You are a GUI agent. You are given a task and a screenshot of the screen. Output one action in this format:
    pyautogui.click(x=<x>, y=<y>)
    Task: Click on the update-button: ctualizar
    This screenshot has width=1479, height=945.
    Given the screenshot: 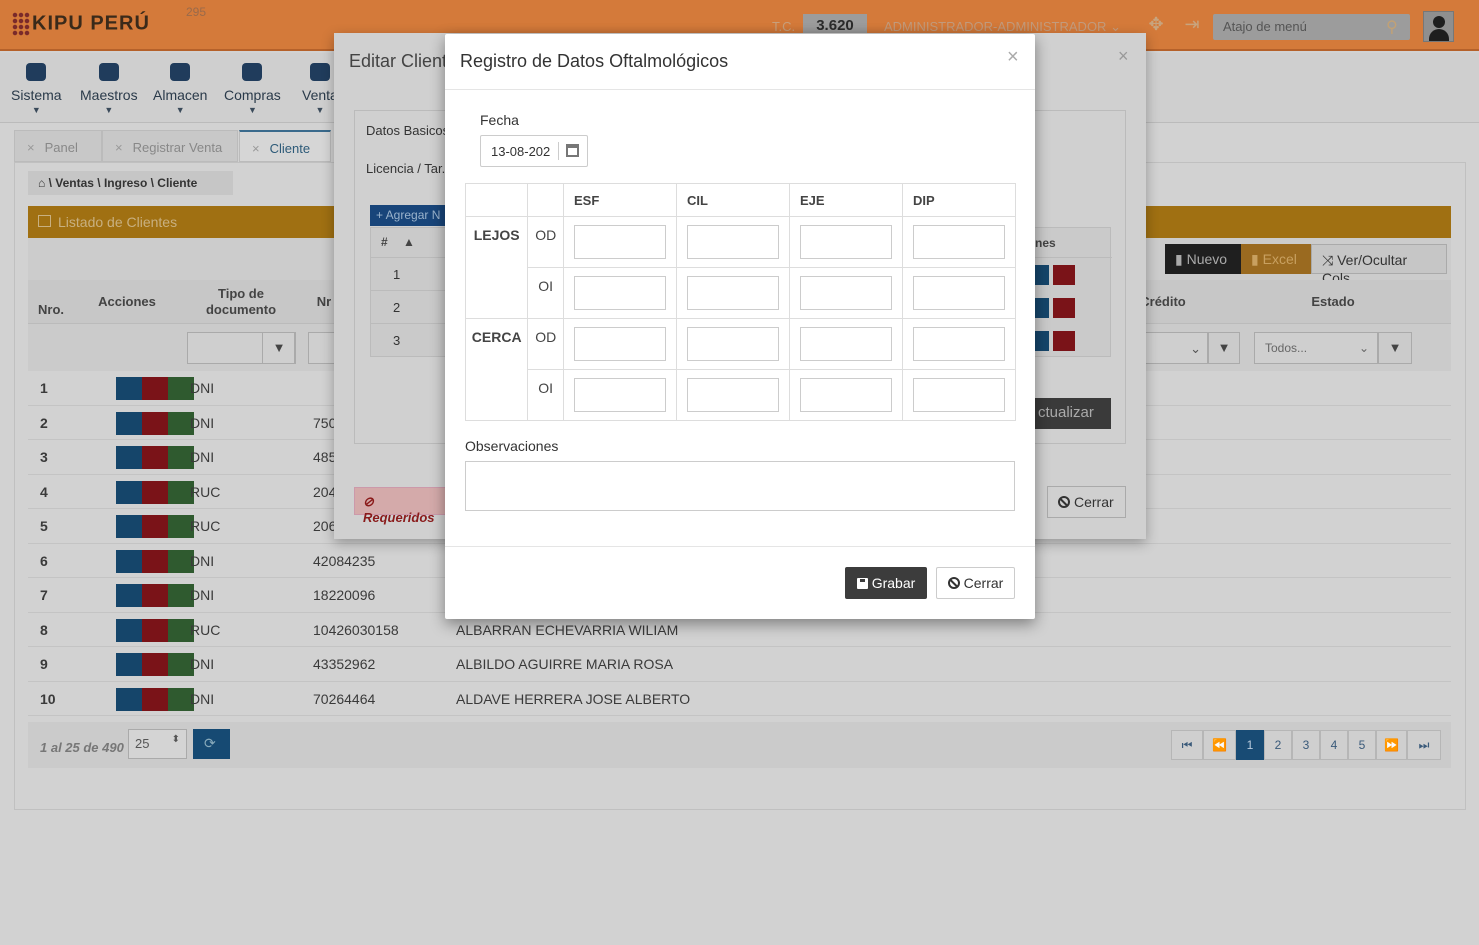 What is the action you would take?
    pyautogui.click(x=1070, y=413)
    